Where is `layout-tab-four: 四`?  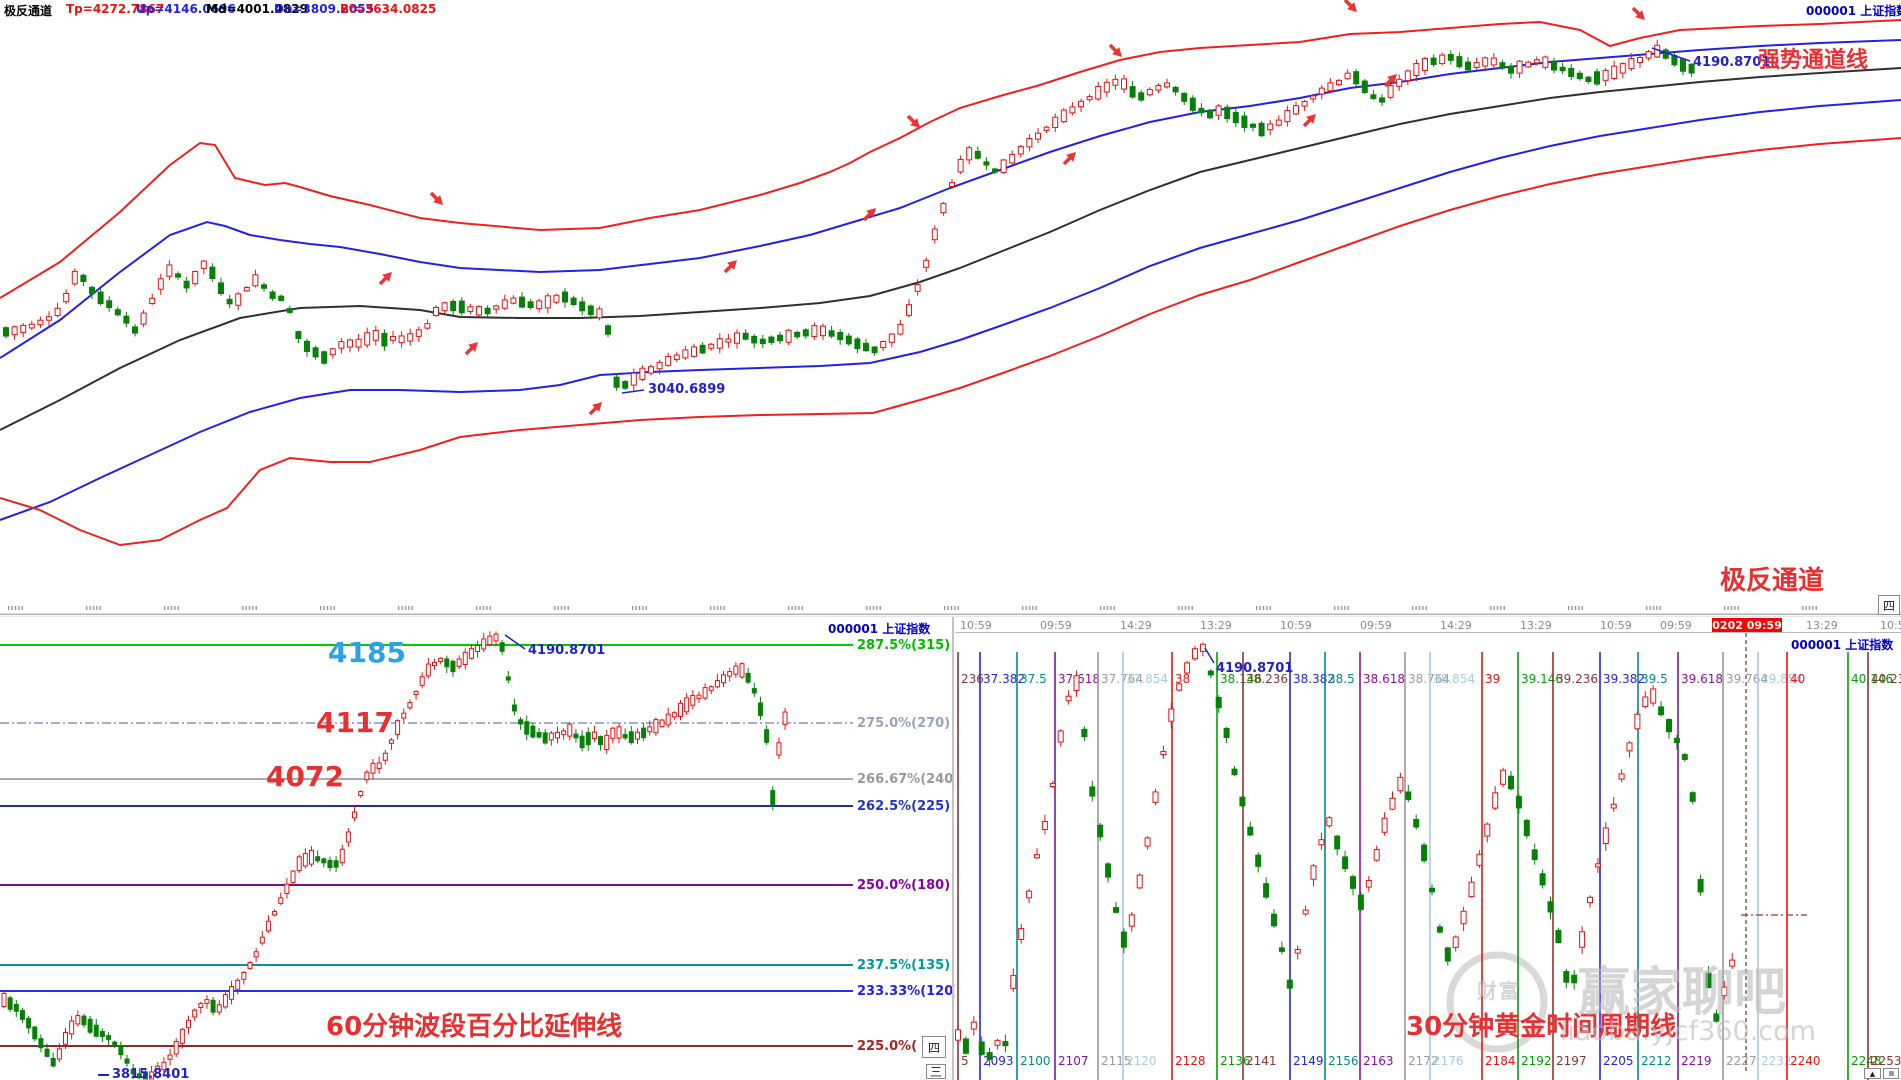 layout-tab-four: 四 is located at coordinates (934, 1047).